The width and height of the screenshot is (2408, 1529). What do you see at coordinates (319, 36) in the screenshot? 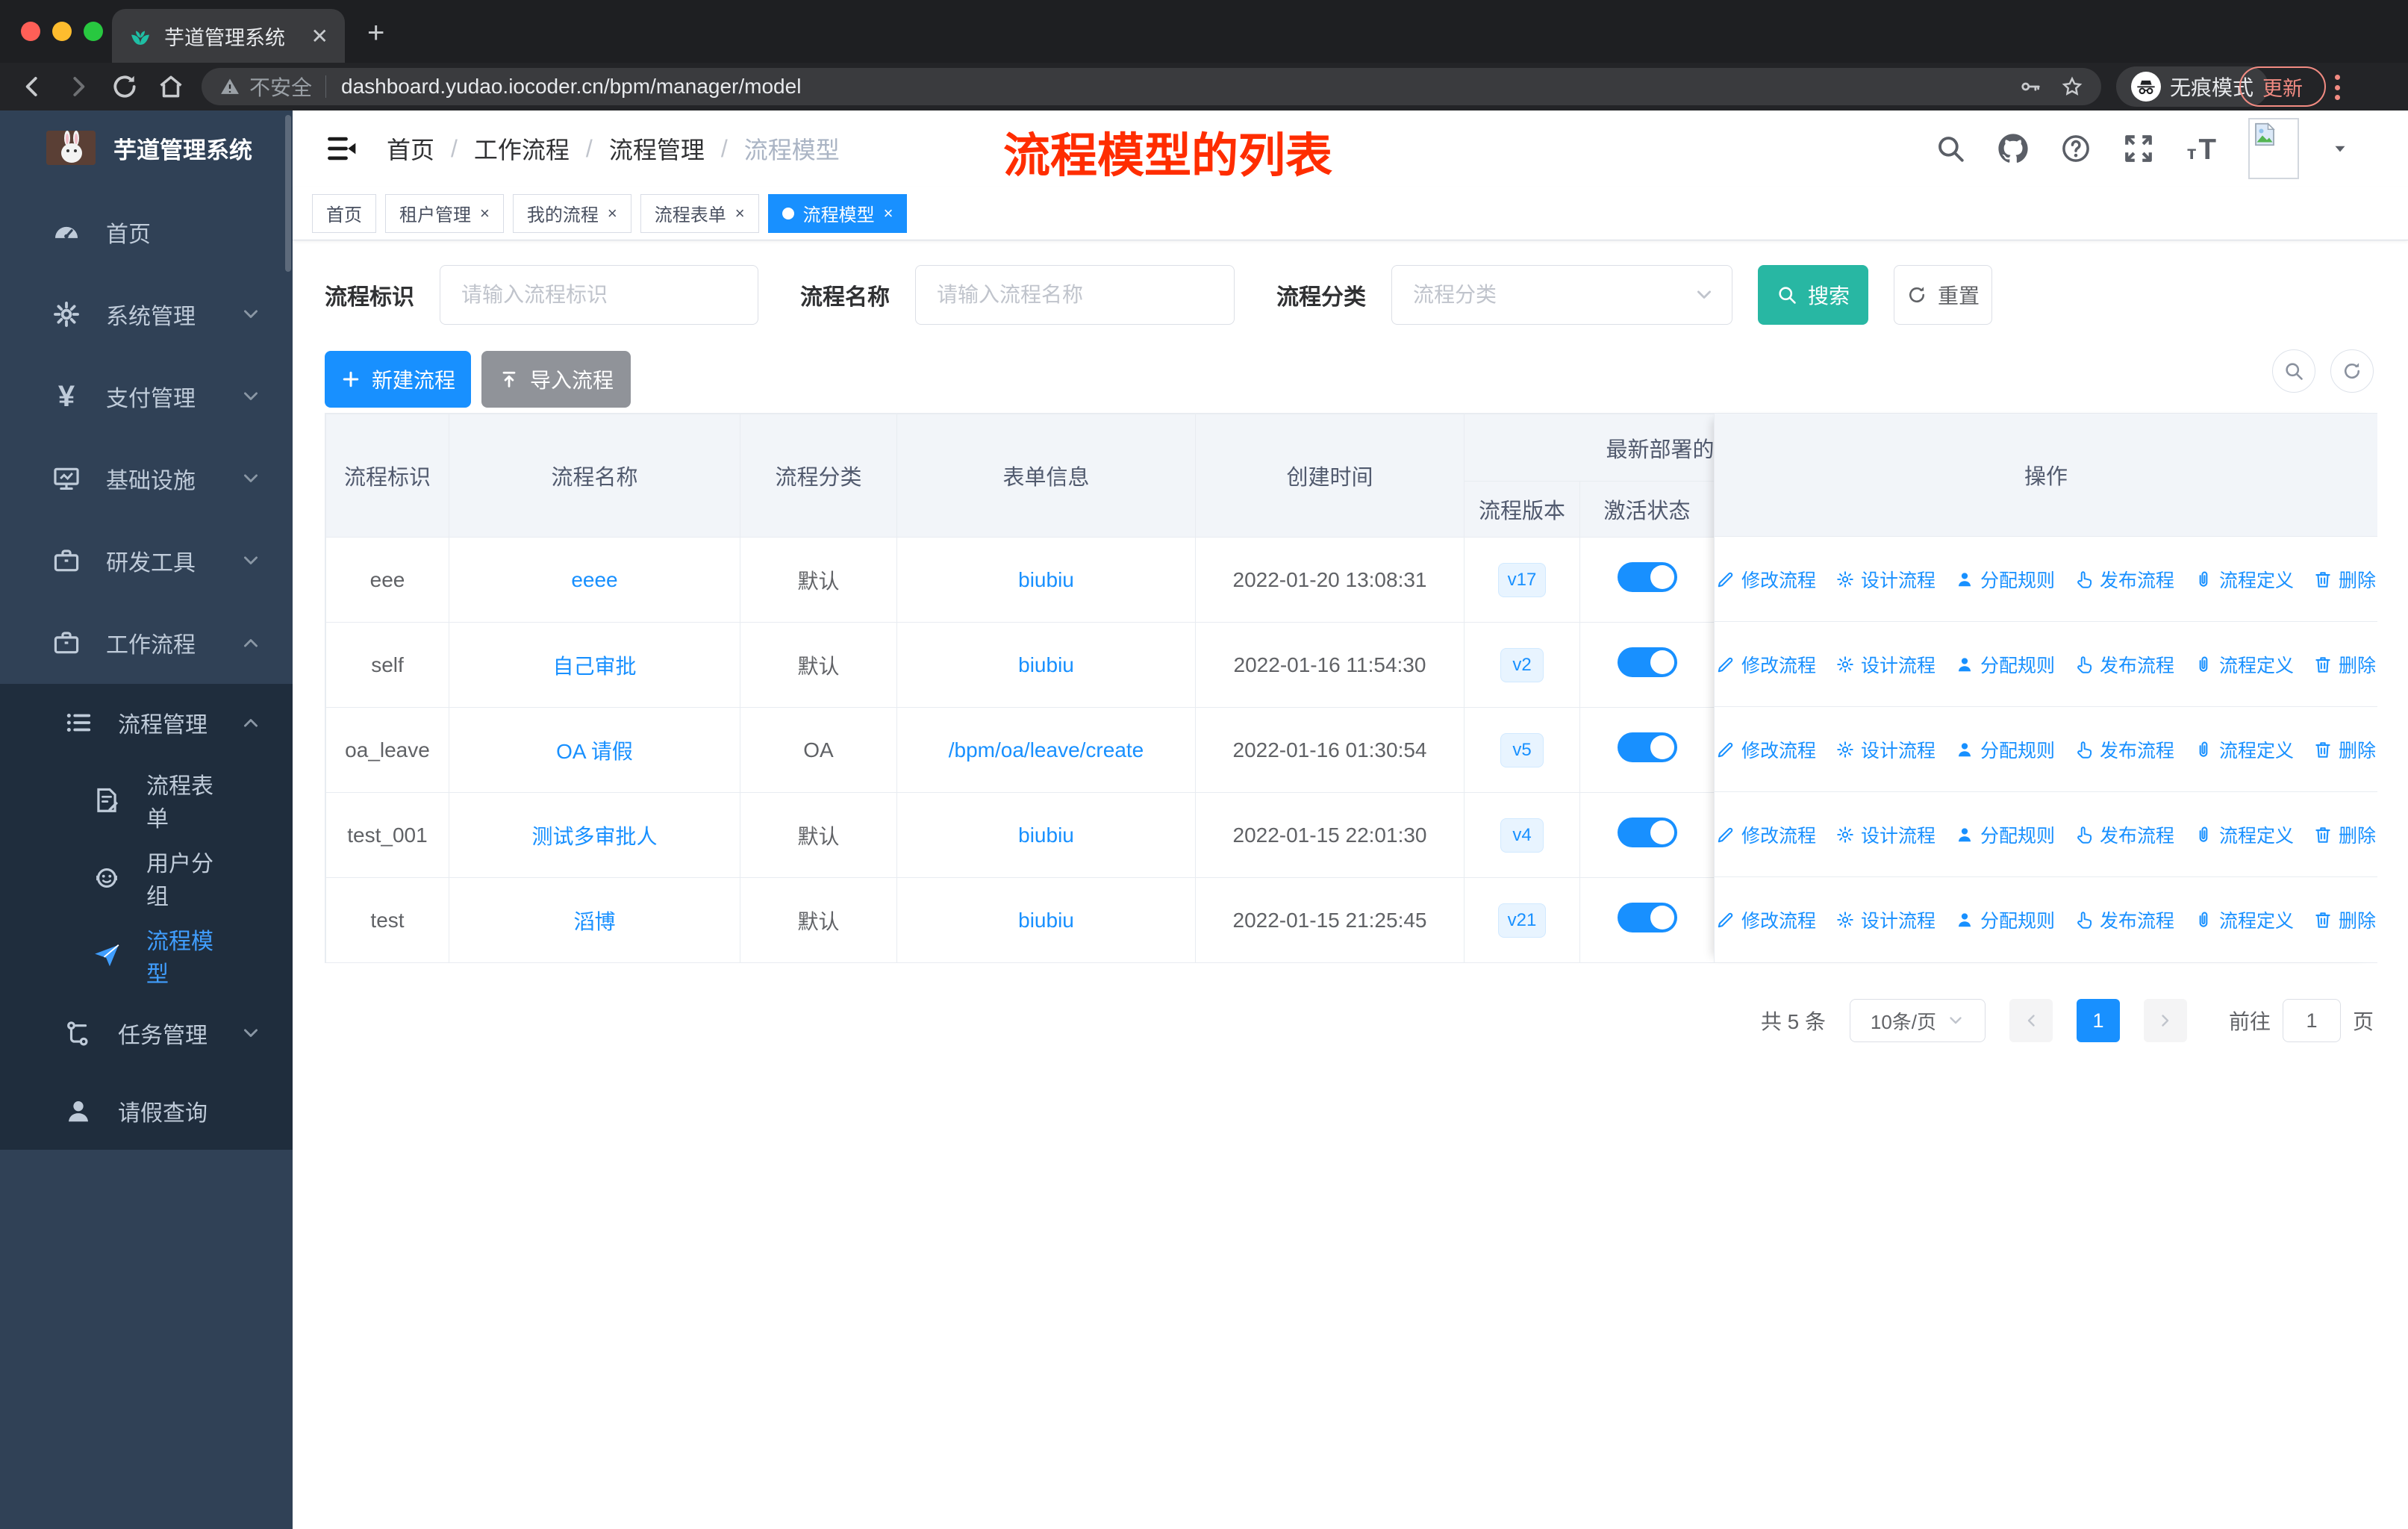
I see `tab-close-icon: ✕` at bounding box center [319, 36].